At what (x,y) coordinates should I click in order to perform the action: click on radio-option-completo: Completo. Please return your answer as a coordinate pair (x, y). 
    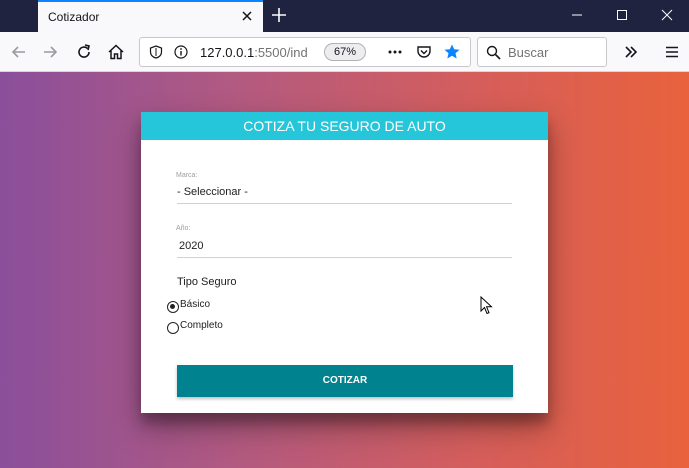
    Looking at the image, I should click on (195, 326).